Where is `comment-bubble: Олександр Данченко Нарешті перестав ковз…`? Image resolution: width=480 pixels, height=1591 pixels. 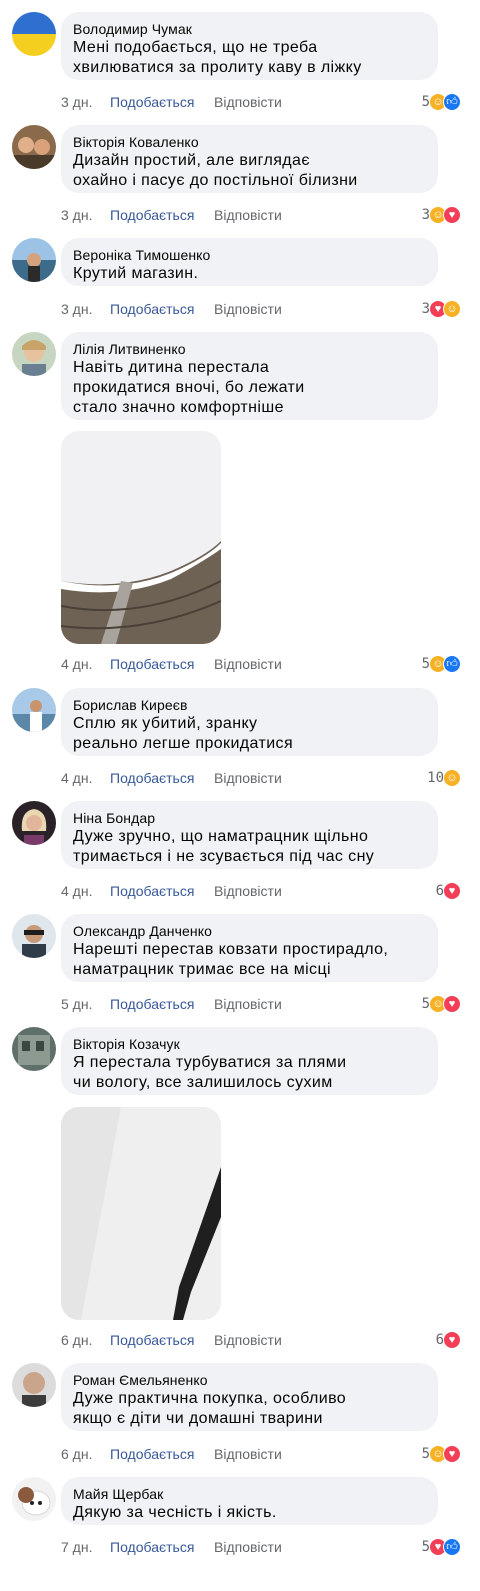 comment-bubble: Олександр Данченко Нарешті перестав ковз… is located at coordinates (249, 948).